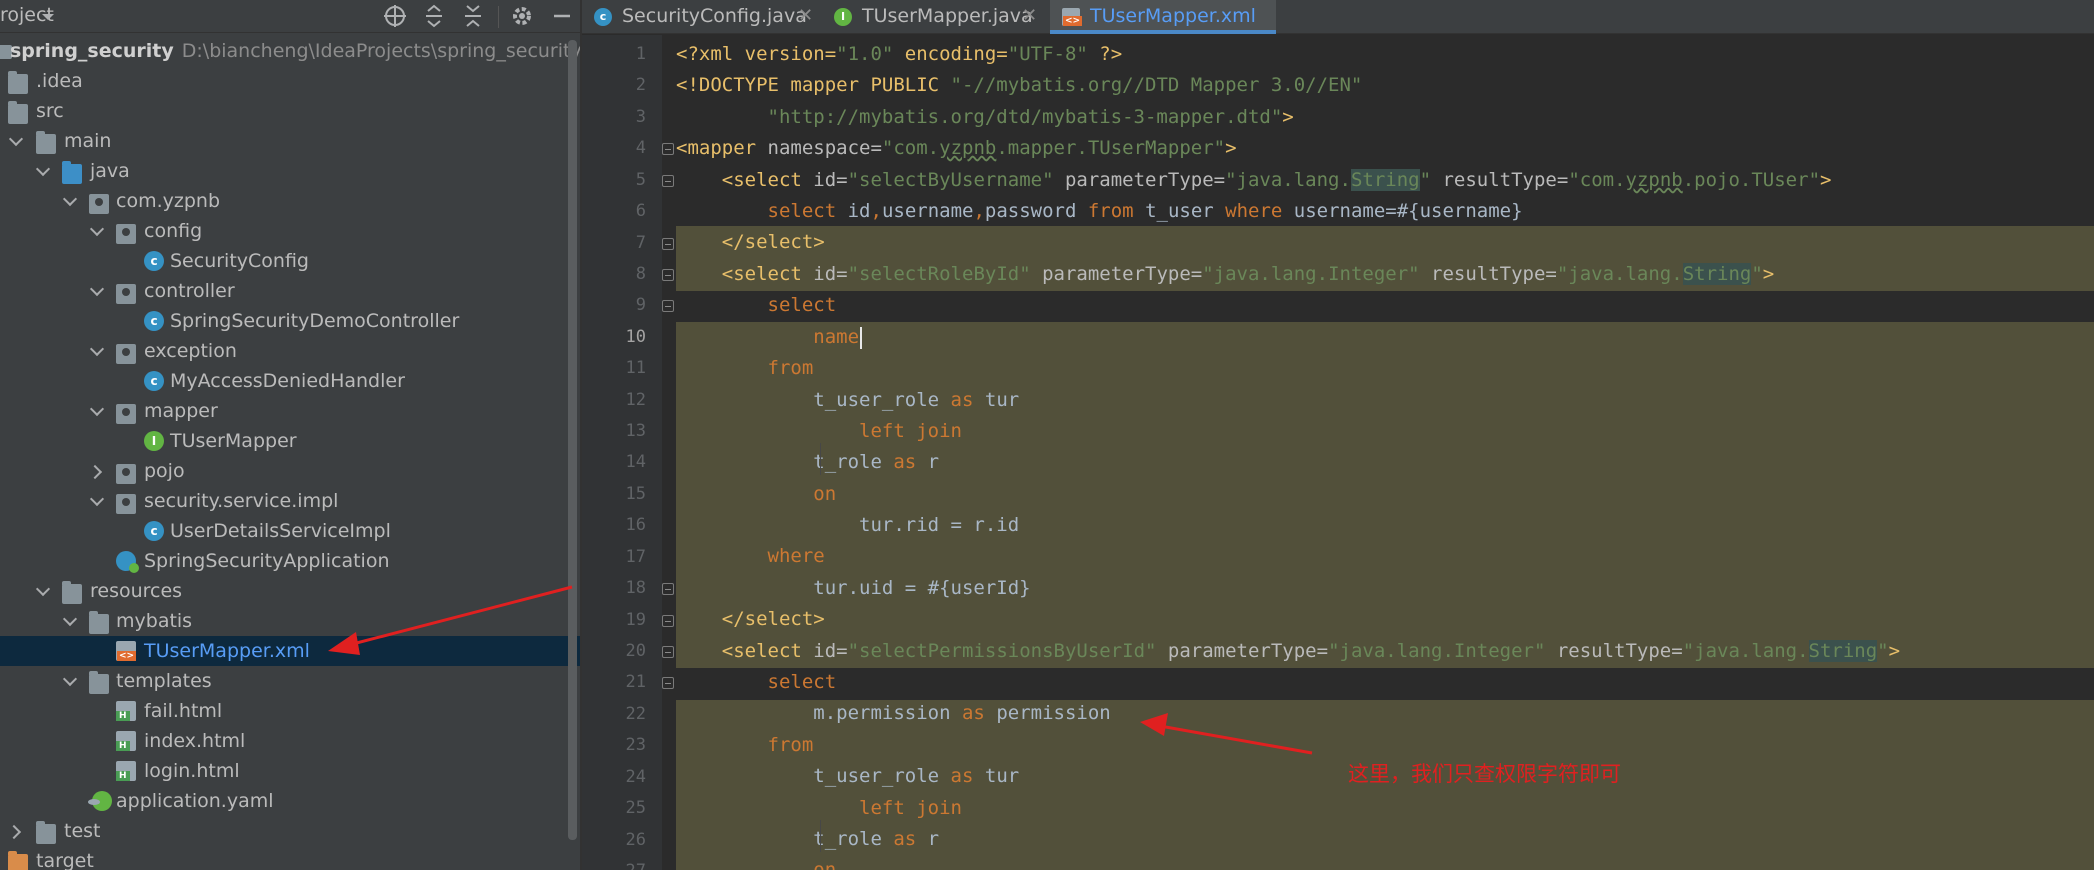 This screenshot has width=2094, height=870. What do you see at coordinates (614, 588) in the screenshot?
I see `line-number: 18` at bounding box center [614, 588].